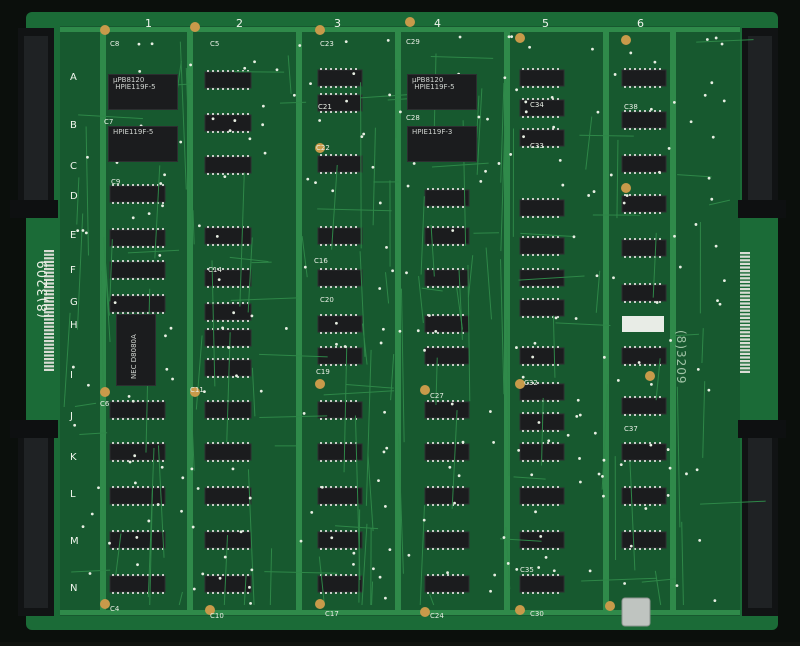  I want to click on component-ref-label: C21, so click(325, 107).